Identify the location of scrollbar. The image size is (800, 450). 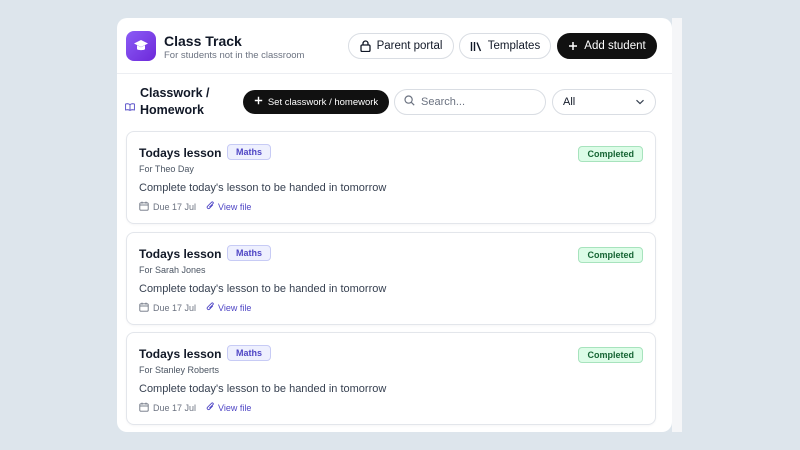
(677, 225).